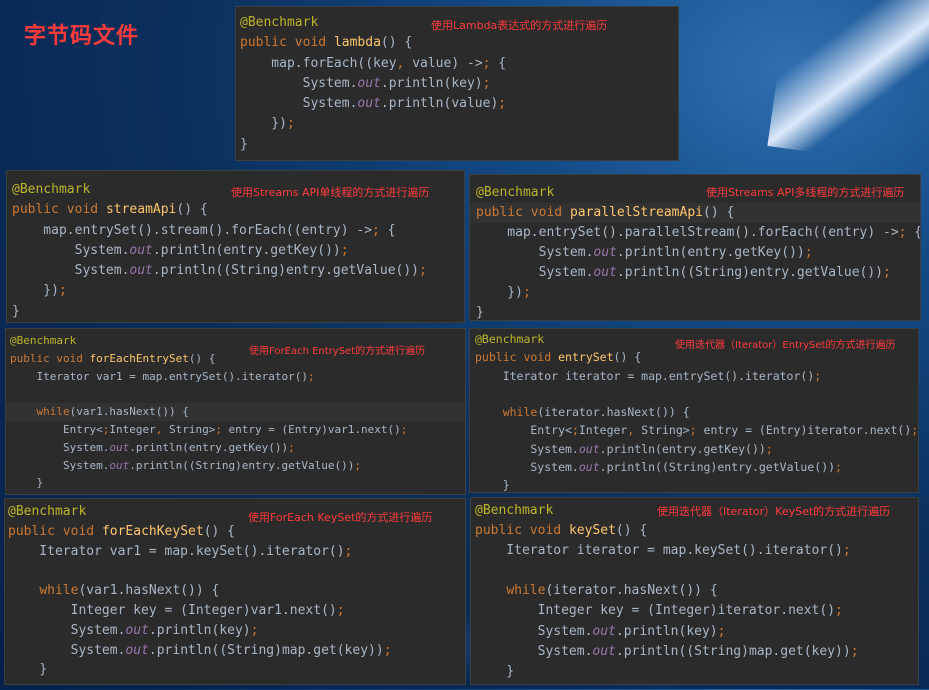  I want to click on code-line: public void entrySet() {, so click(558, 357).